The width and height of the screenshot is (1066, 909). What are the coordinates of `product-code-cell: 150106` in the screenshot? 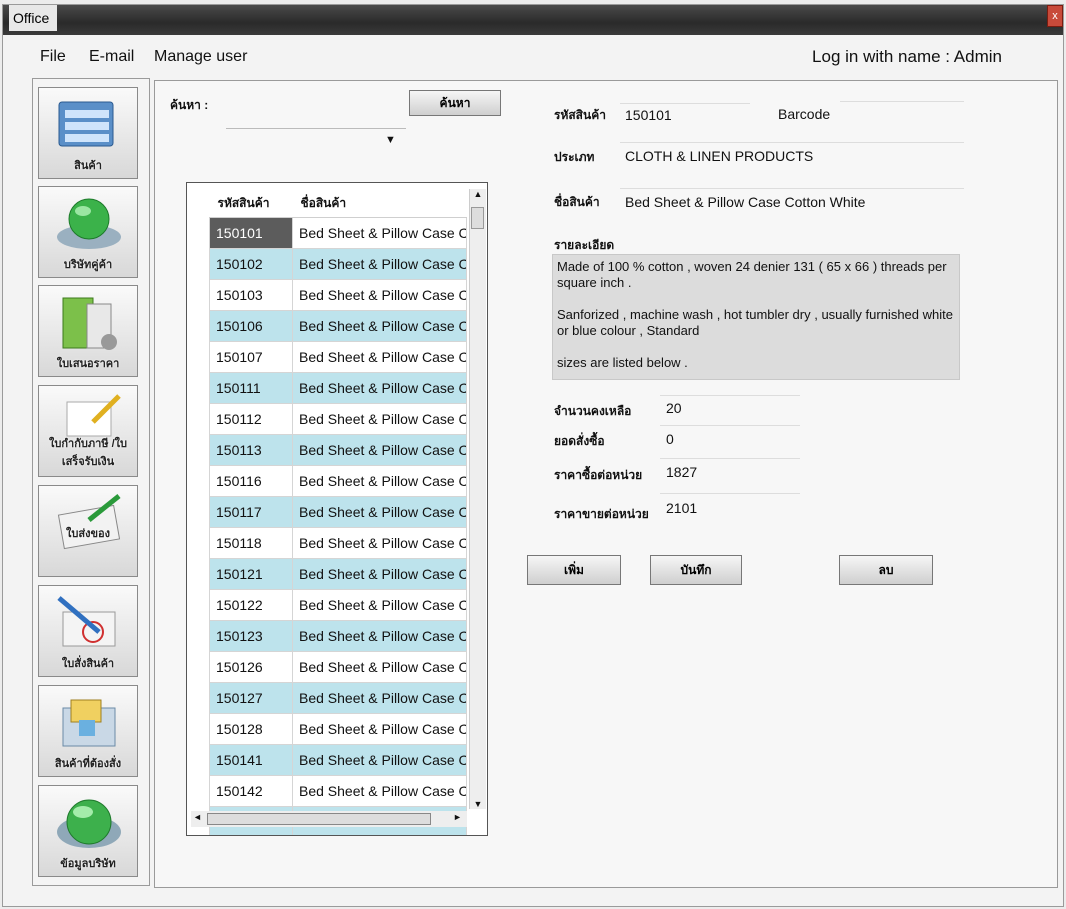 It's located at (251, 326).